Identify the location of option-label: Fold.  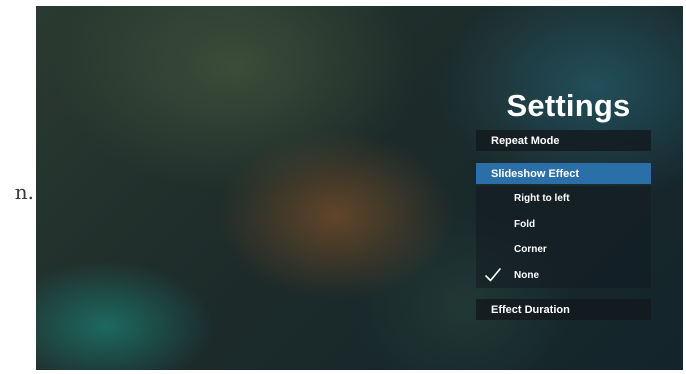
(525, 224).